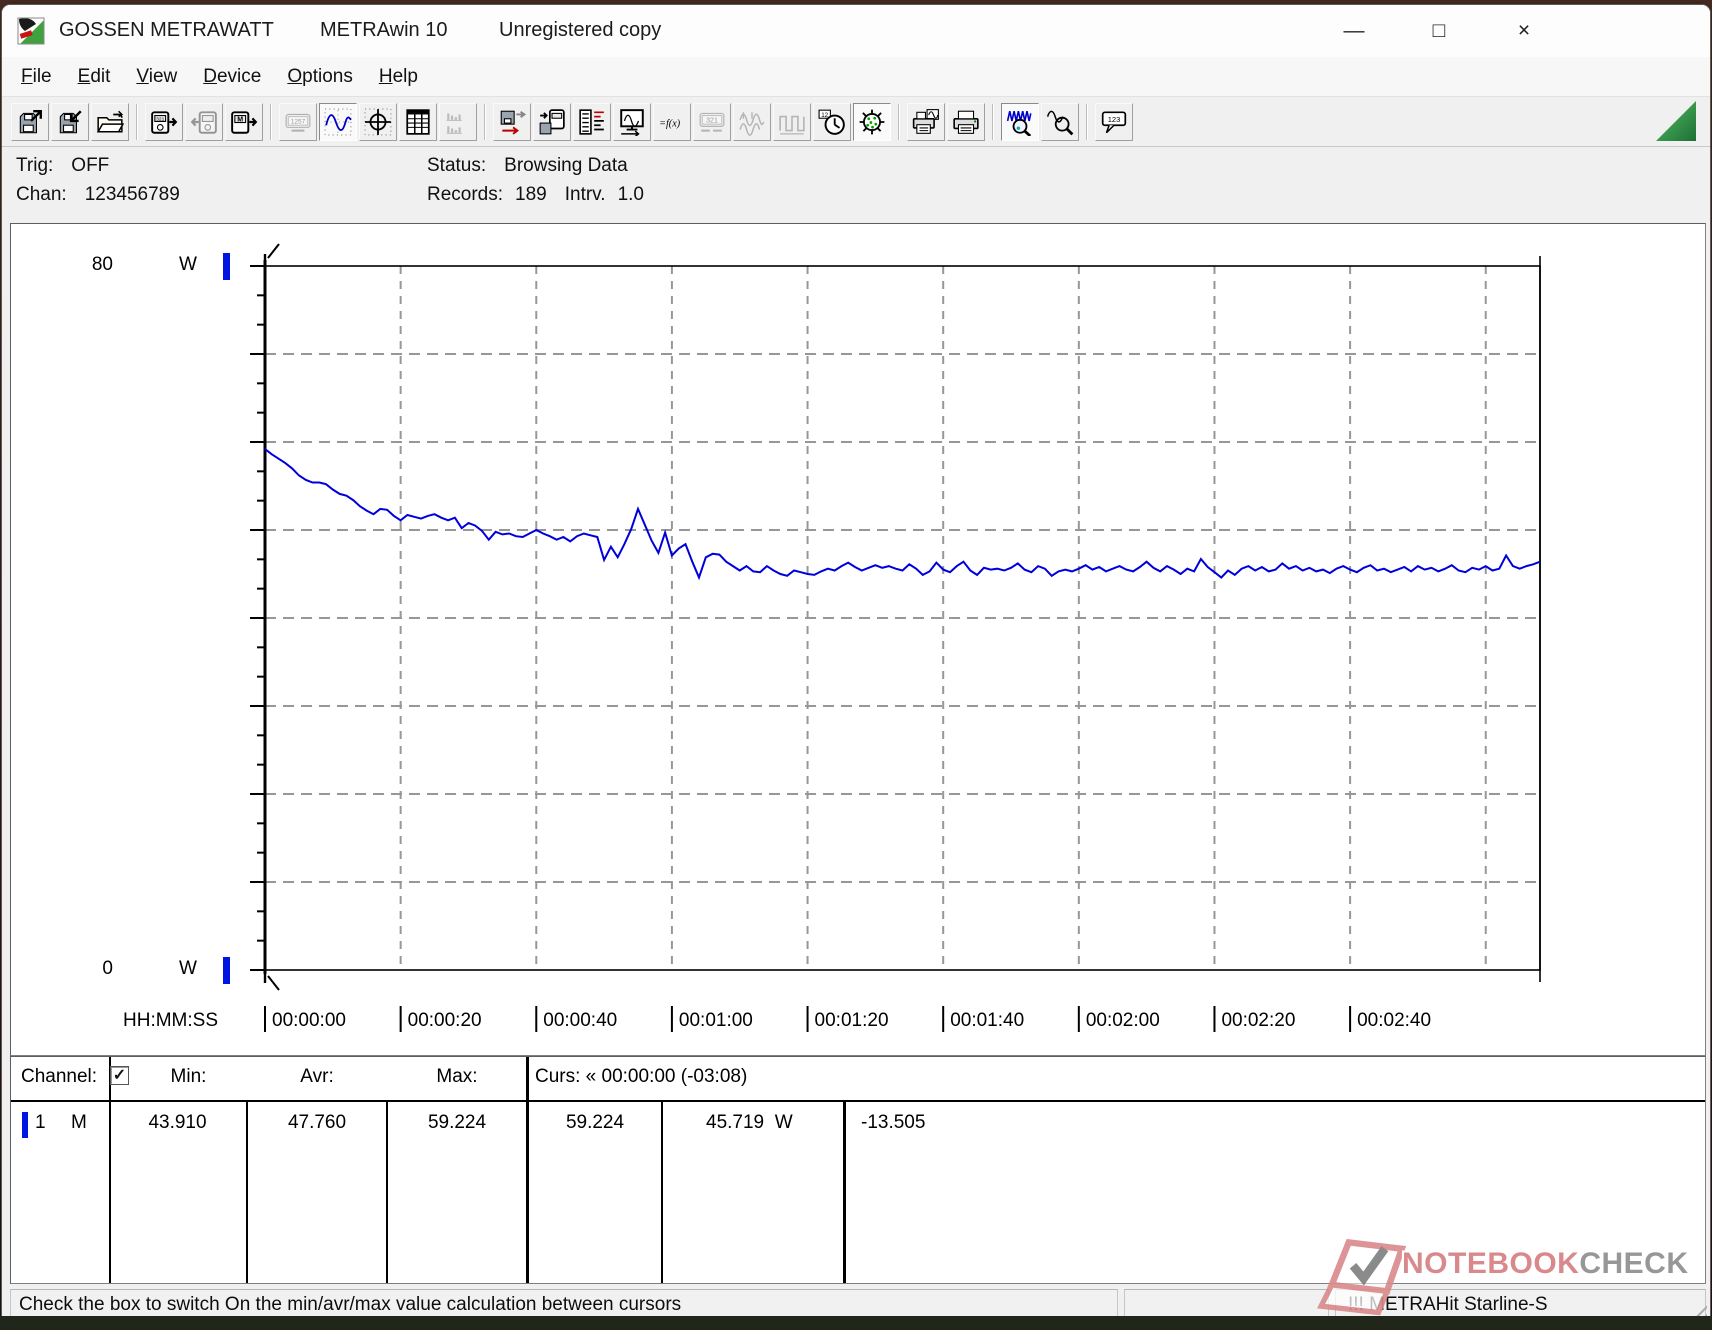 The image size is (1712, 1330). What do you see at coordinates (384, 30) in the screenshot?
I see `title-app-name: METRAwin 10` at bounding box center [384, 30].